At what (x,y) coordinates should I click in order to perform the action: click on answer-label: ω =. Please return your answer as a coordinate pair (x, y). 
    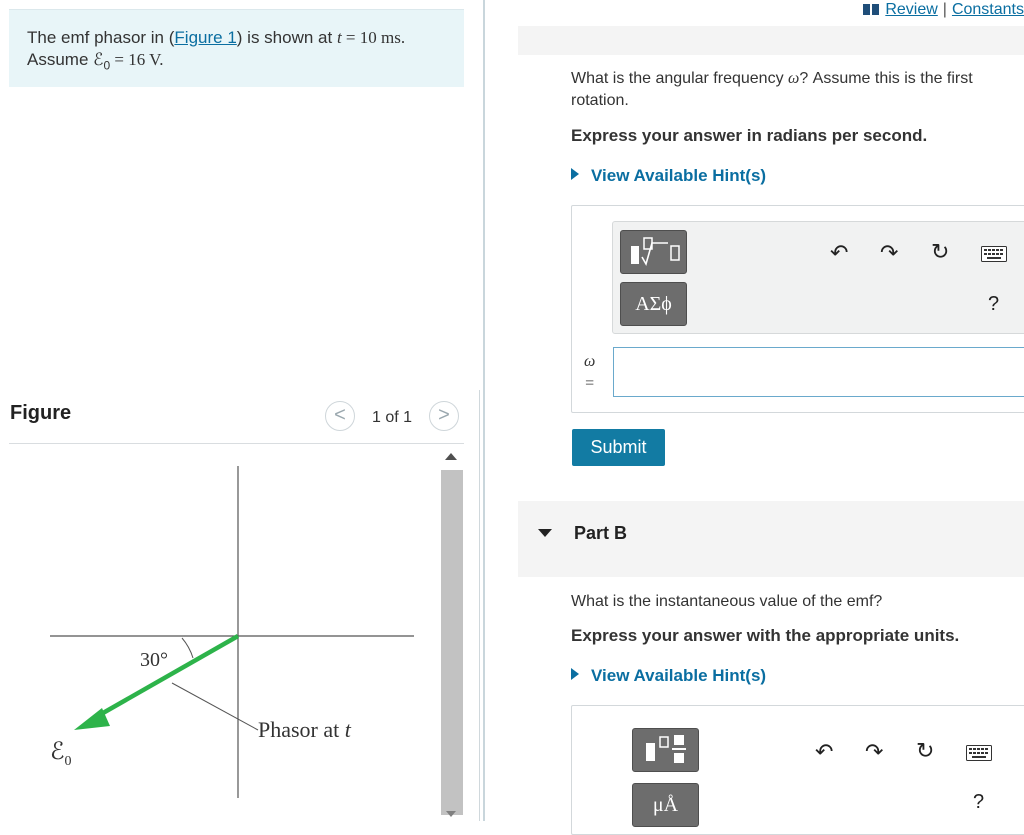
    Looking at the image, I should click on (590, 372).